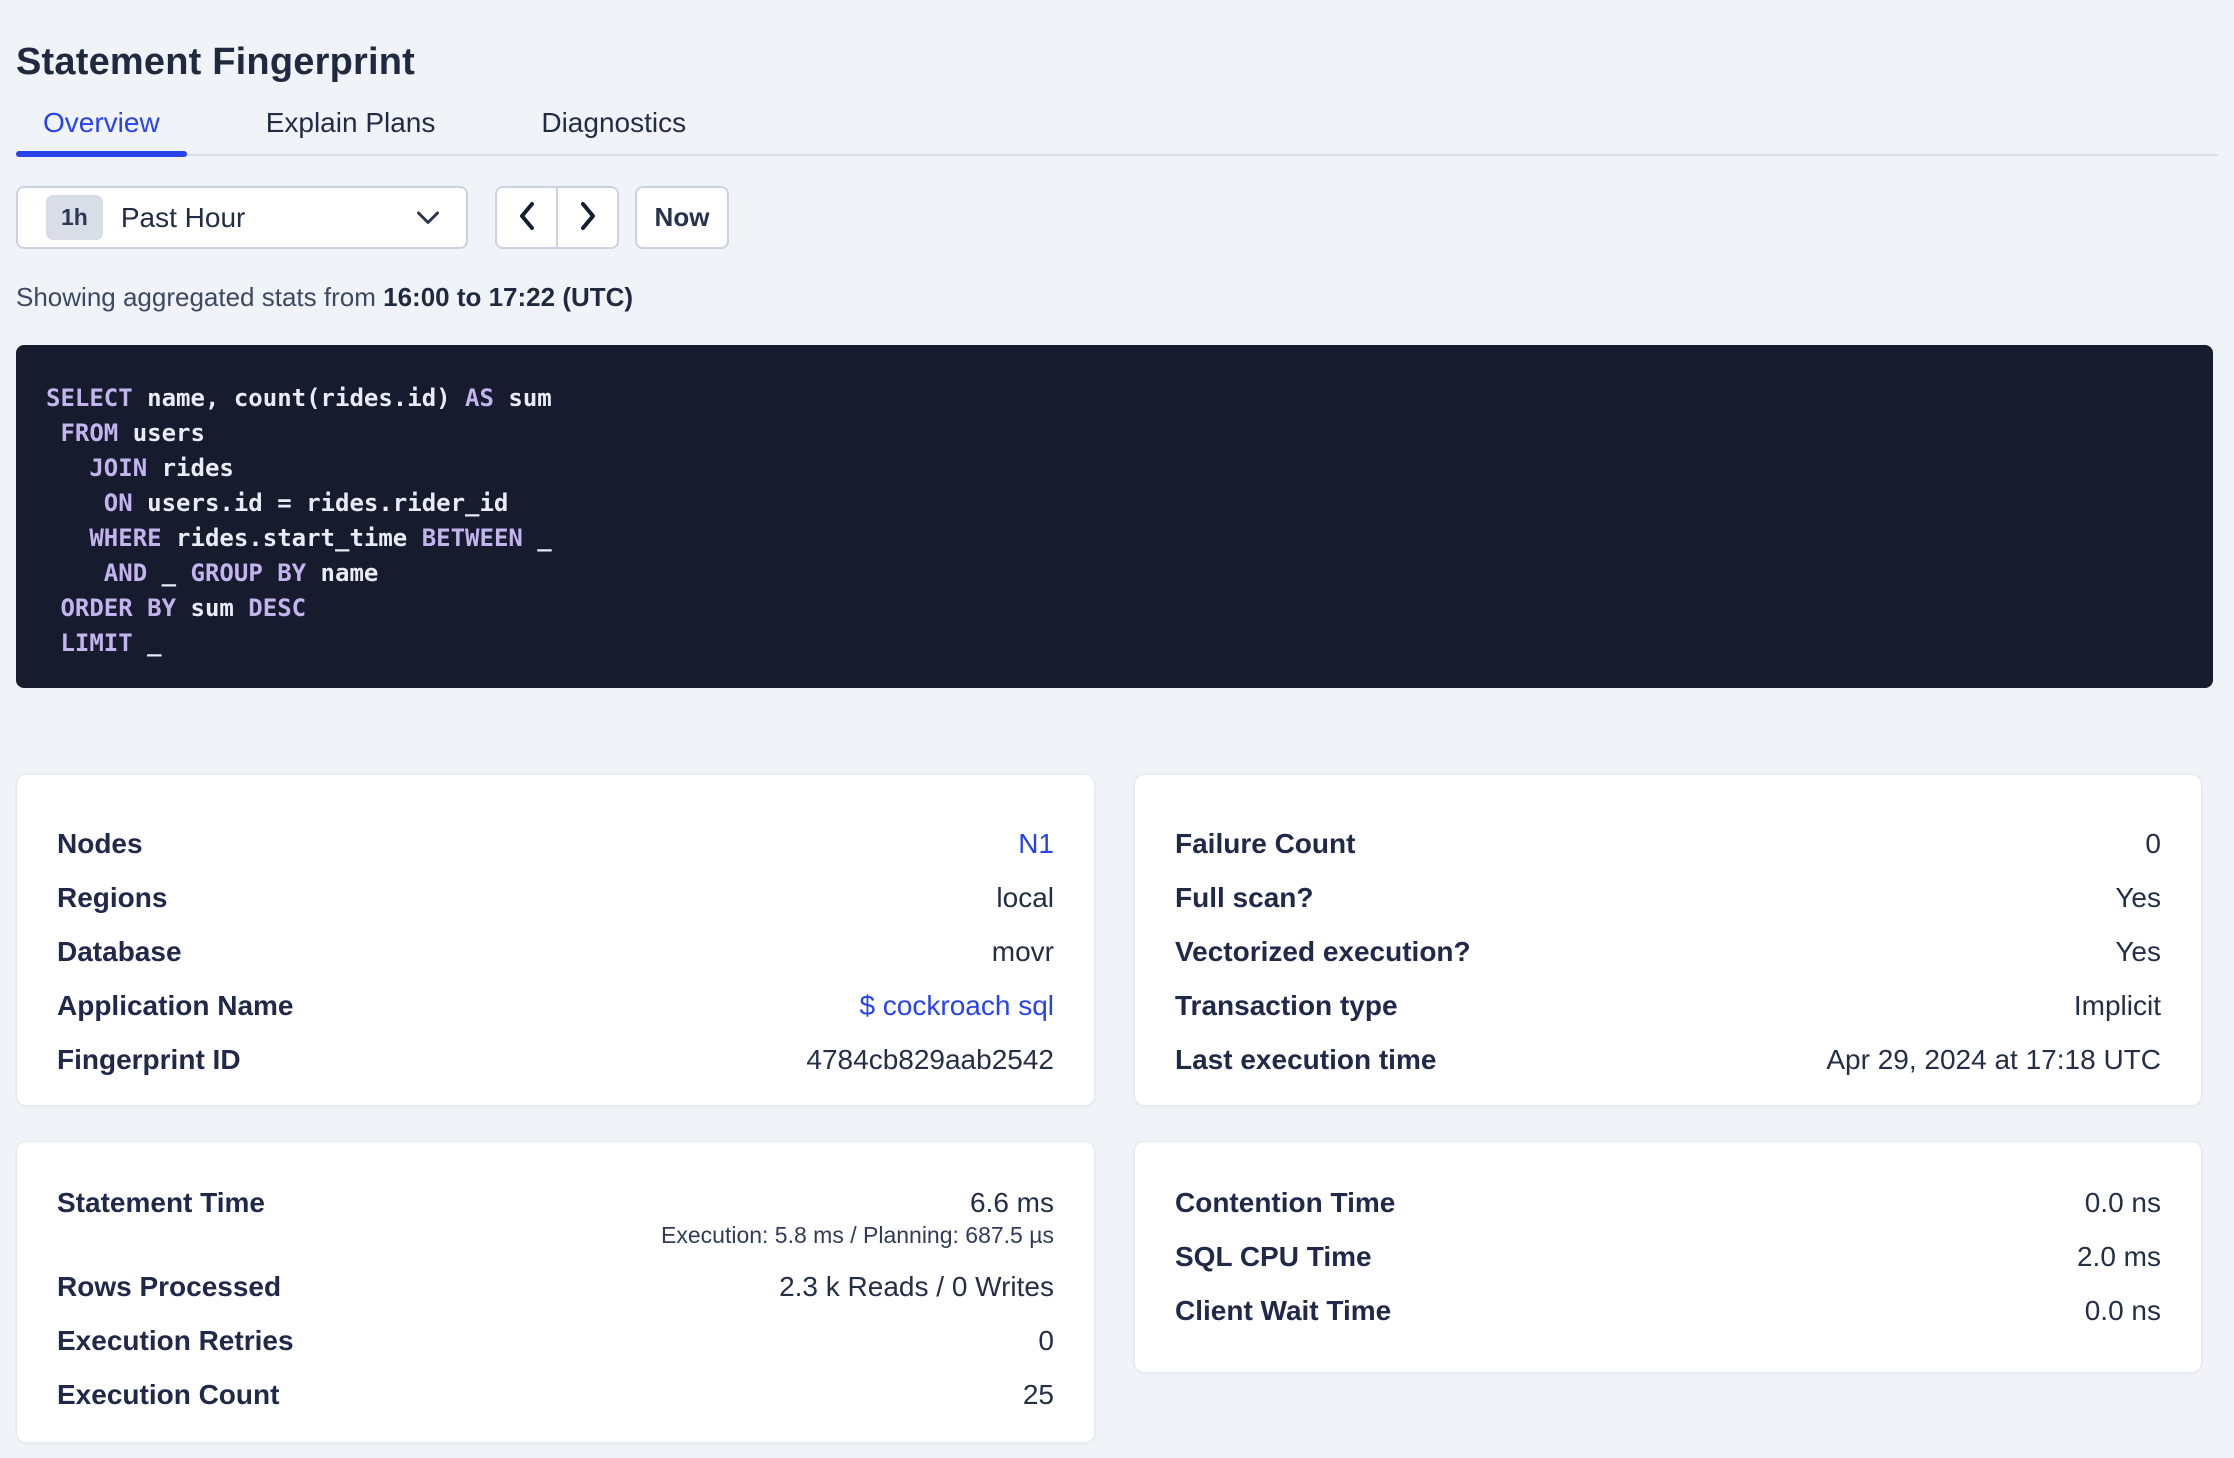 The height and width of the screenshot is (1458, 2234). I want to click on table-row: Full scan? Yes, so click(1668, 898).